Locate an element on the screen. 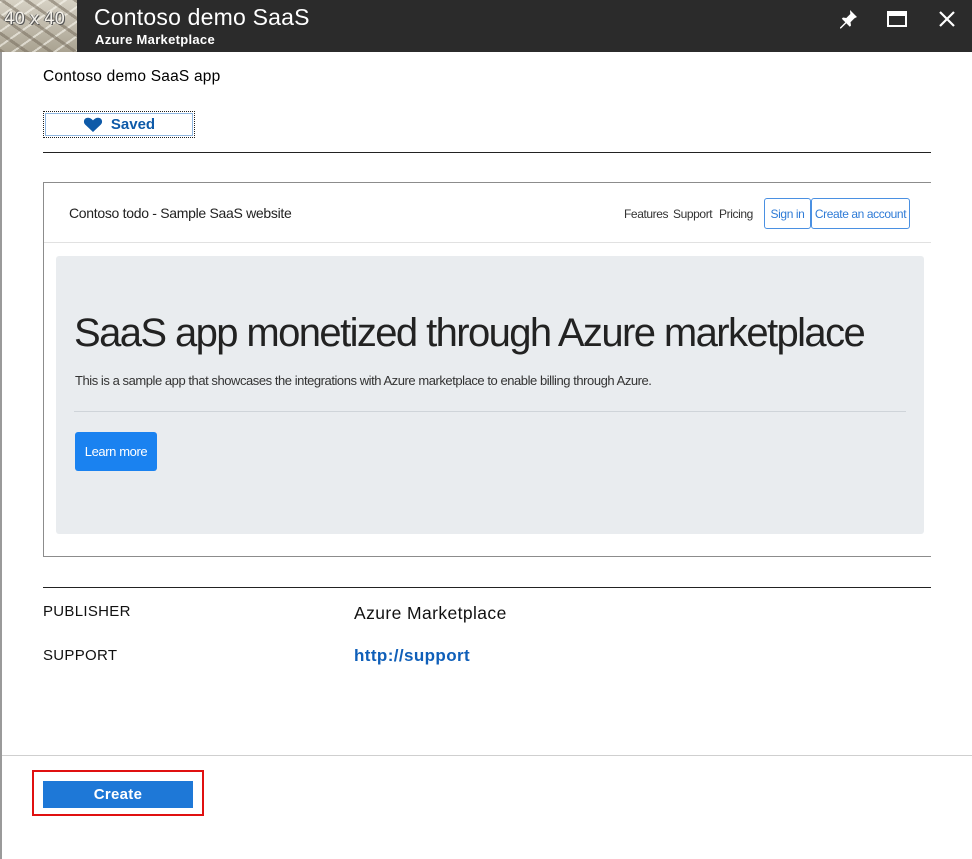 This screenshot has height=859, width=972. close-button is located at coordinates (947, 19).